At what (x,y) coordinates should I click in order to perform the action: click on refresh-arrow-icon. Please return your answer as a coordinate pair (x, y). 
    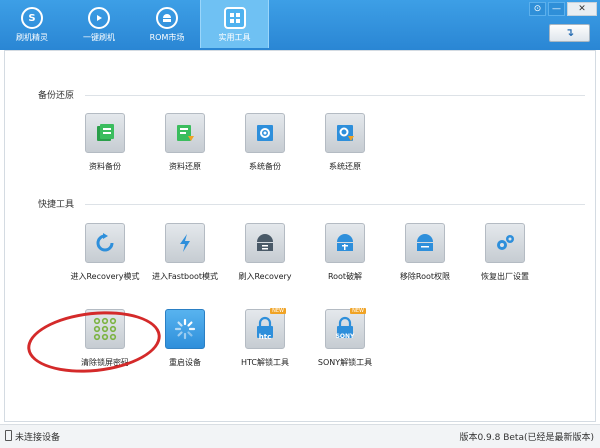
    Looking at the image, I should click on (105, 243).